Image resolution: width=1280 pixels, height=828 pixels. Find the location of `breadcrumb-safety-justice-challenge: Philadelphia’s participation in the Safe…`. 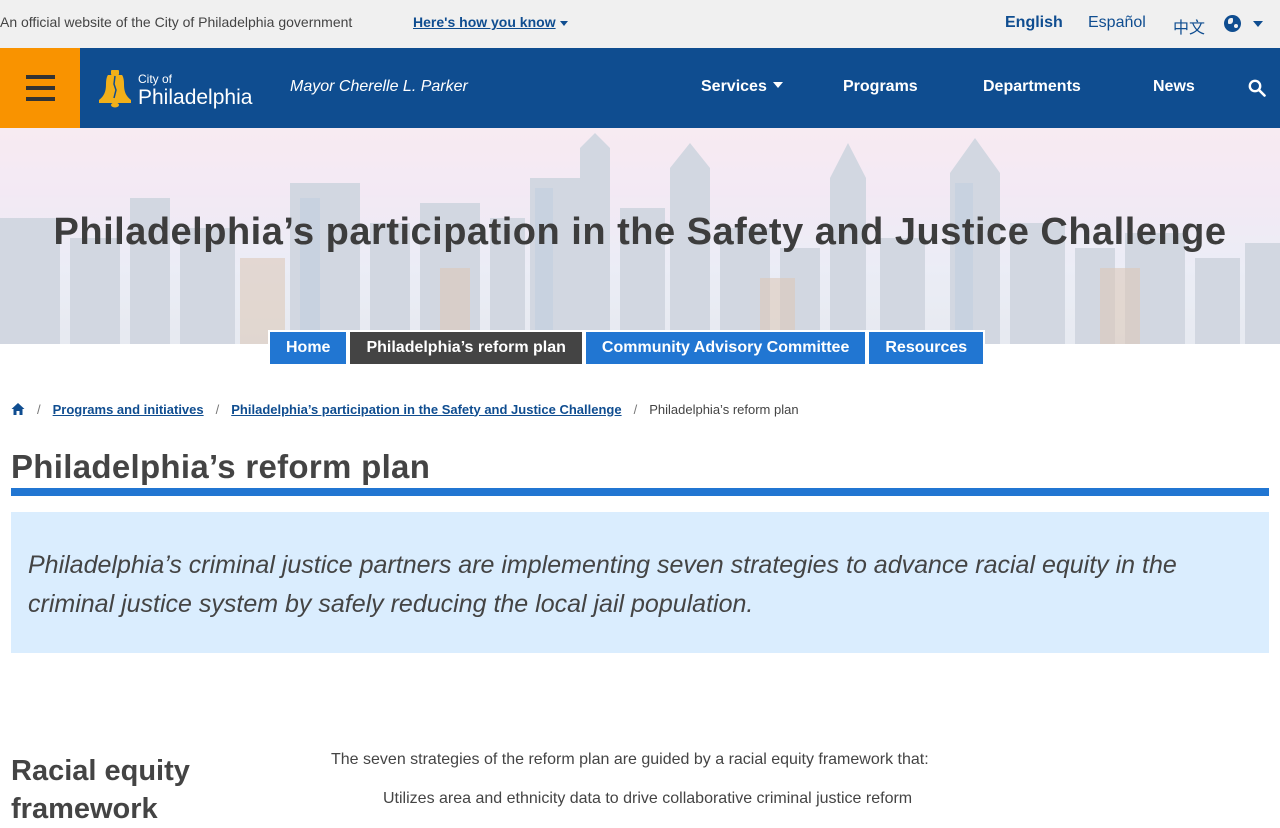

breadcrumb-safety-justice-challenge: Philadelphia’s participation in the Safe… is located at coordinates (426, 409).